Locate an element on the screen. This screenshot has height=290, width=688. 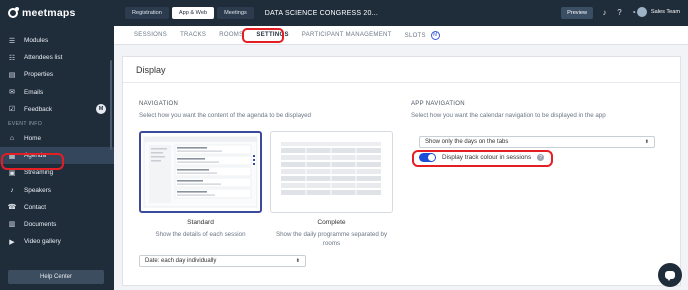
tab-slots: SLOTS M is located at coordinates (422, 35).